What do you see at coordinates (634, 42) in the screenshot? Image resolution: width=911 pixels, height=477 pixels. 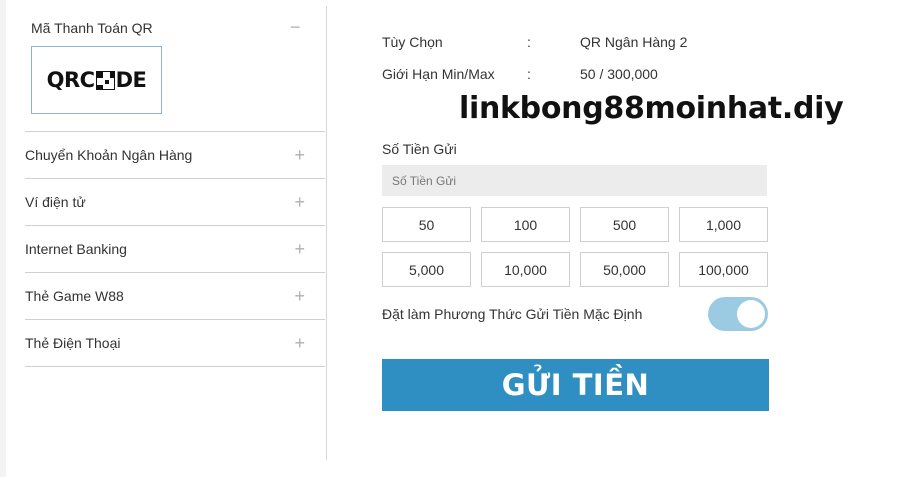 I see `option-value: QR Ngân Hàng 2` at bounding box center [634, 42].